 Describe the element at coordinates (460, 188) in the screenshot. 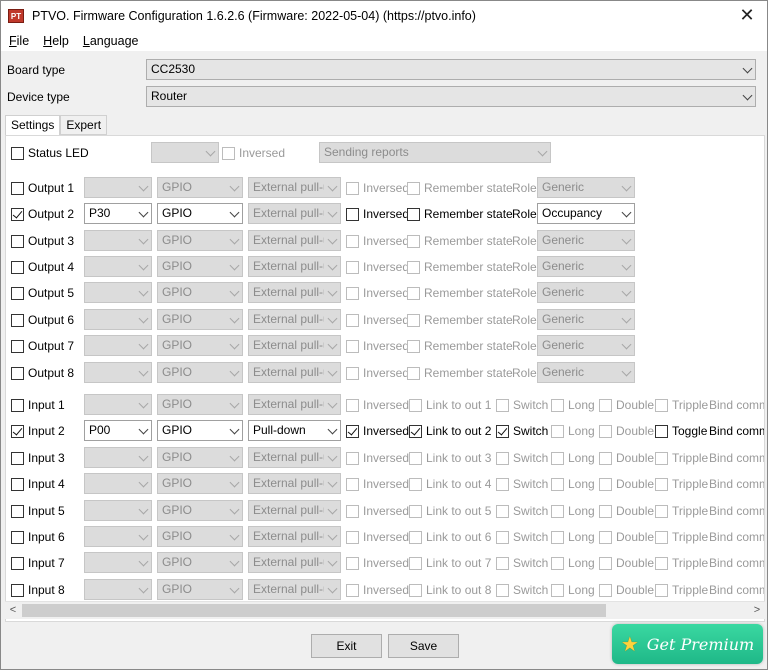

I see `output-1-remember-checkbox: Remember state` at that location.